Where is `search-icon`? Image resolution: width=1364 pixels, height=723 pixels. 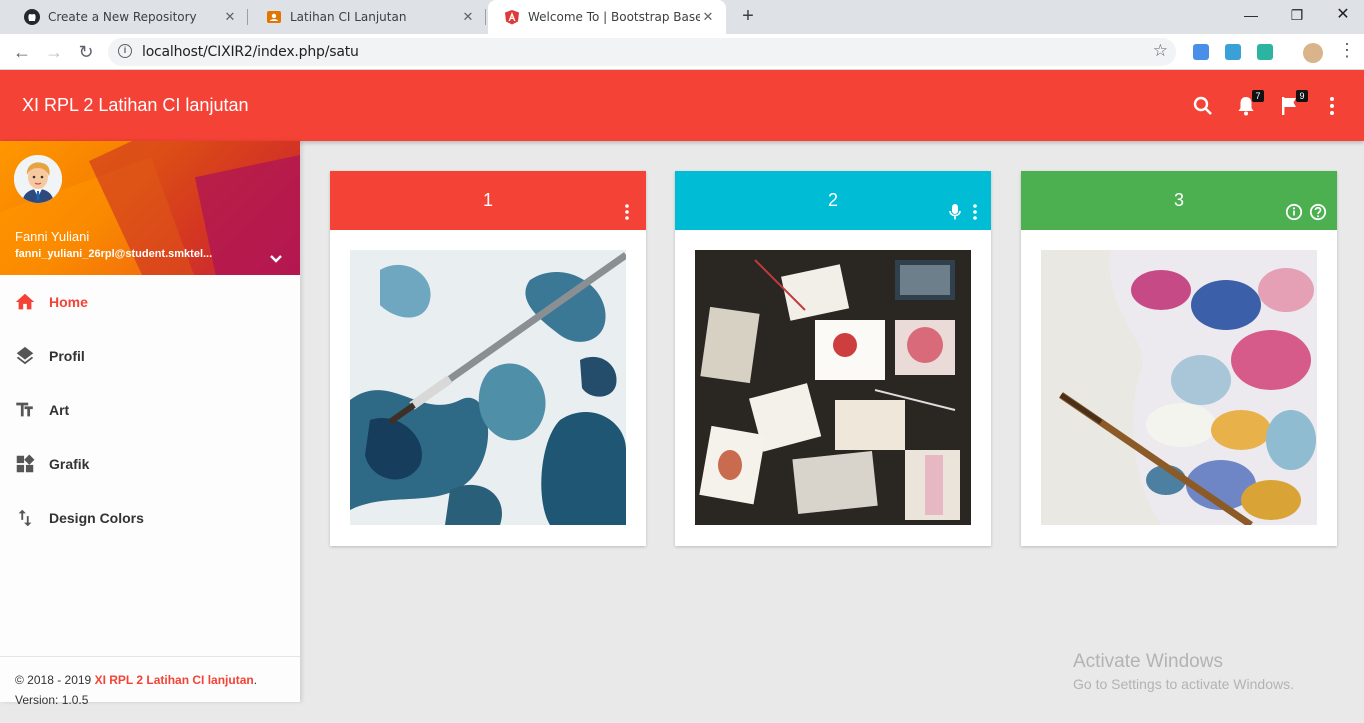
search-icon is located at coordinates (1203, 106).